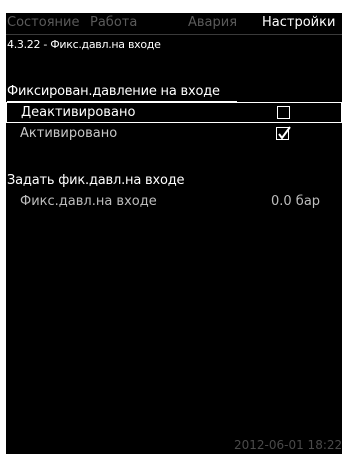  What do you see at coordinates (288, 445) in the screenshot?
I see `status-timestamp: 2012-06-01 18:22` at bounding box center [288, 445].